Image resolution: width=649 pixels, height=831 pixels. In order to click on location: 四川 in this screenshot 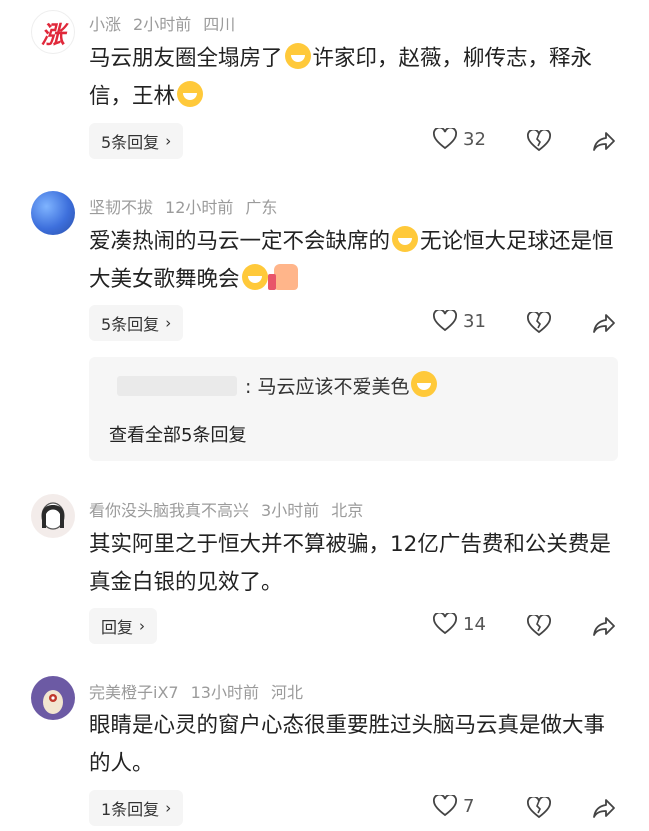, I will do `click(219, 24)`.